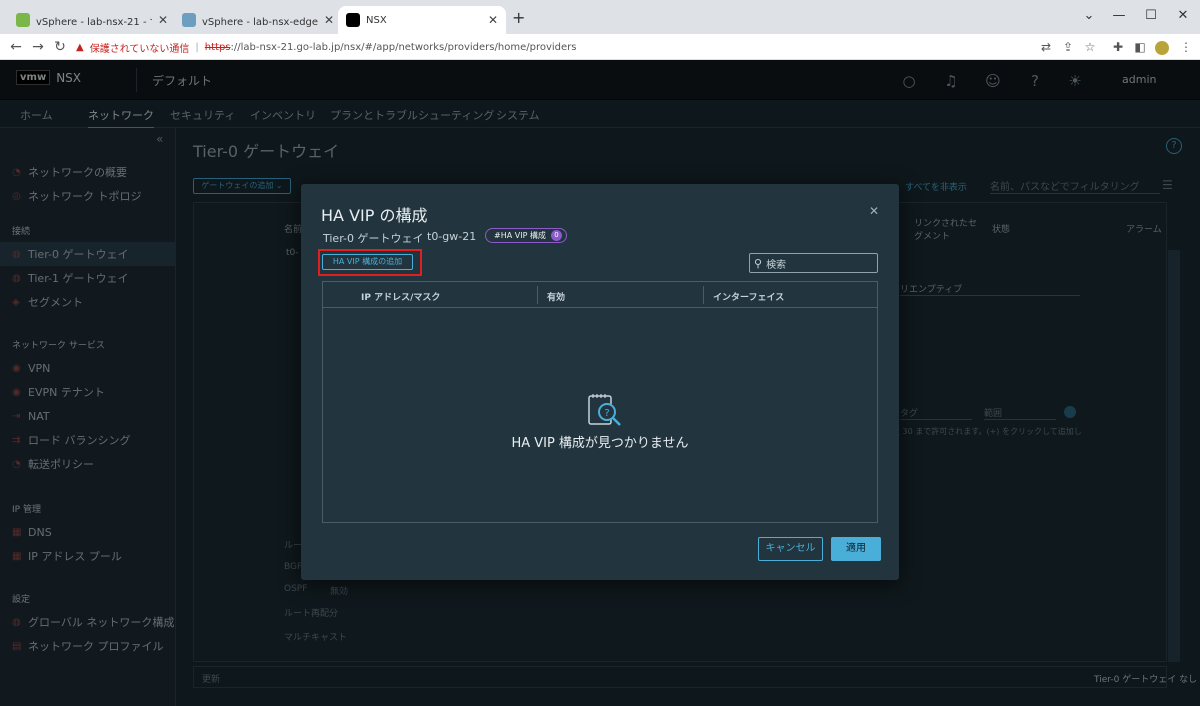  I want to click on minimize-icon: —, so click(1119, 16).